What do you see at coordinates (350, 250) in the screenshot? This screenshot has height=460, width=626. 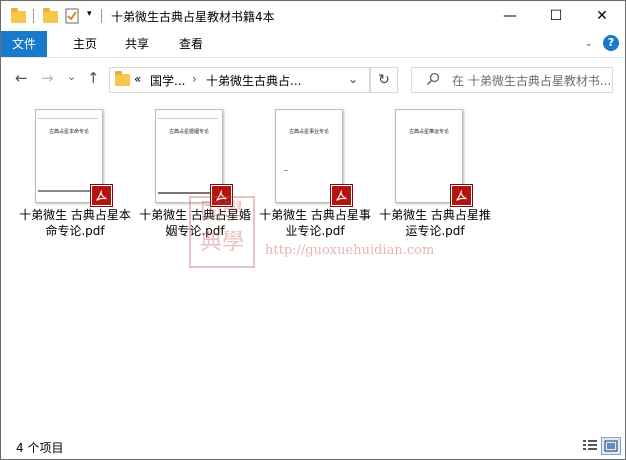 I see `watermark-url: http://guoxuehuidian.com` at bounding box center [350, 250].